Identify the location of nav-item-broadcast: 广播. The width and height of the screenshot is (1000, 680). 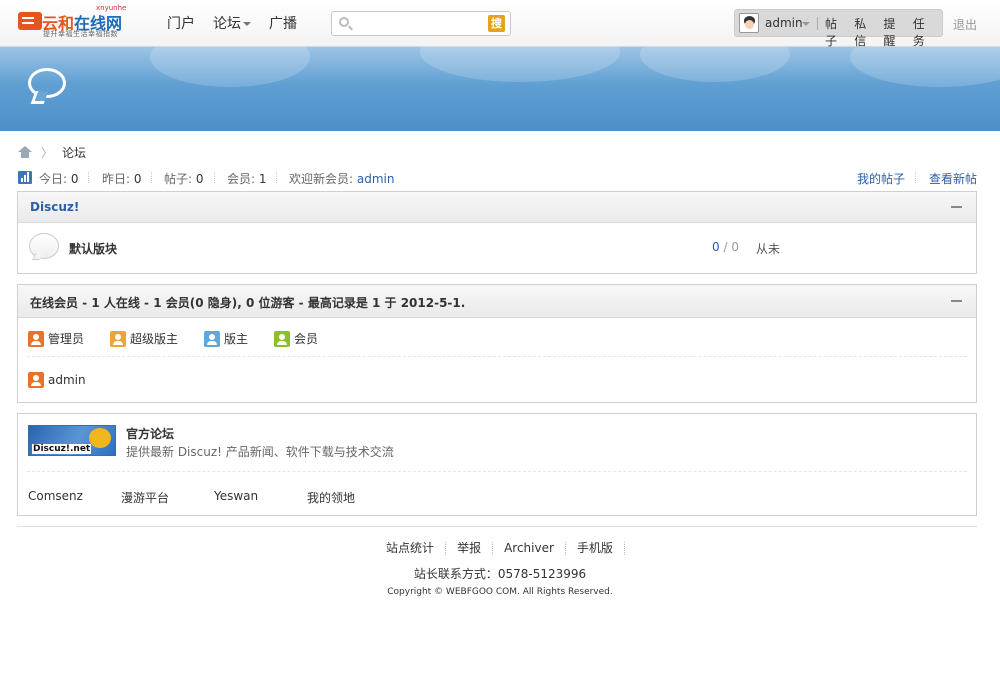
(283, 23).